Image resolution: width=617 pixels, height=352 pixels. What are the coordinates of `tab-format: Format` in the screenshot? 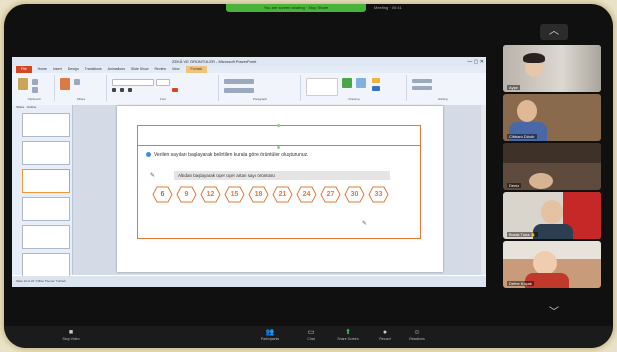 It's located at (196, 69).